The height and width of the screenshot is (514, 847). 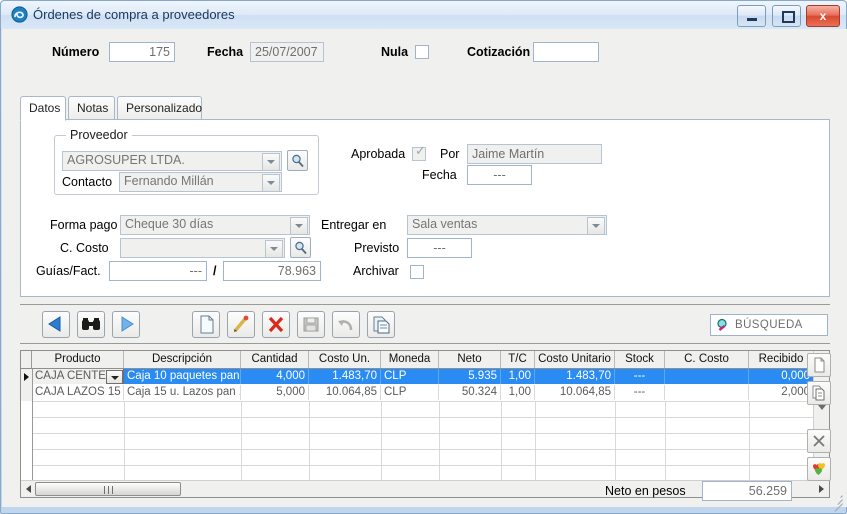 What do you see at coordinates (43, 108) in the screenshot?
I see `tab-datos: Datos` at bounding box center [43, 108].